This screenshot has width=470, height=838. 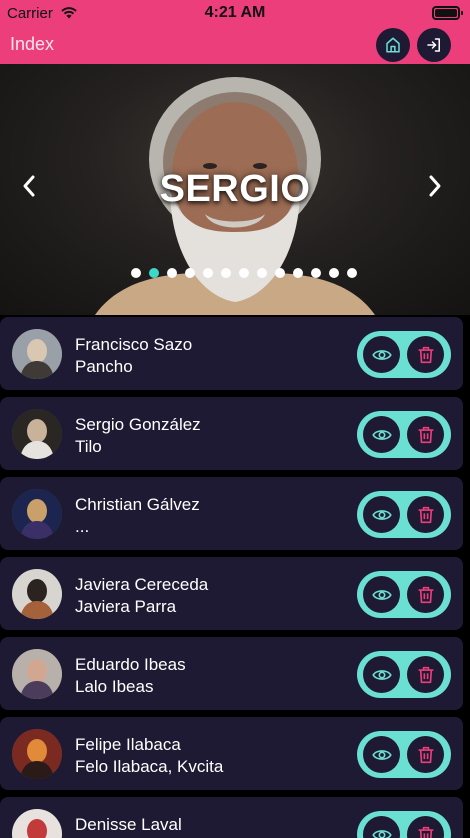 I want to click on chevron-right-icon, so click(x=435, y=186).